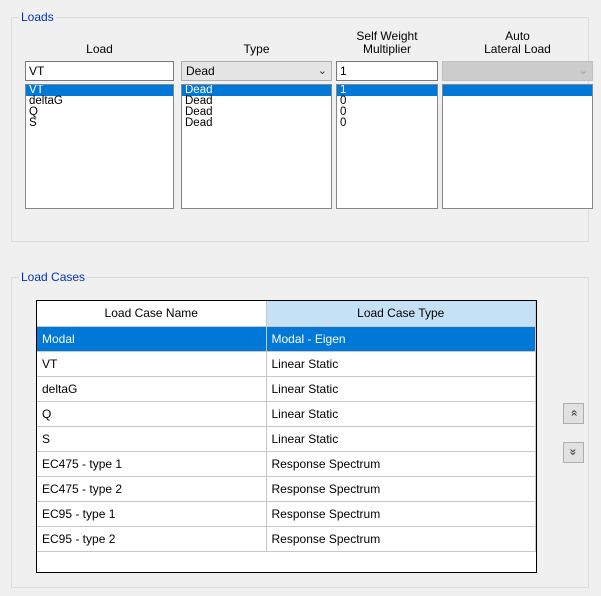 This screenshot has width=601, height=596. Describe the element at coordinates (517, 49) in the screenshot. I see `auto-lateral-header-line2: Lateral Load` at that location.